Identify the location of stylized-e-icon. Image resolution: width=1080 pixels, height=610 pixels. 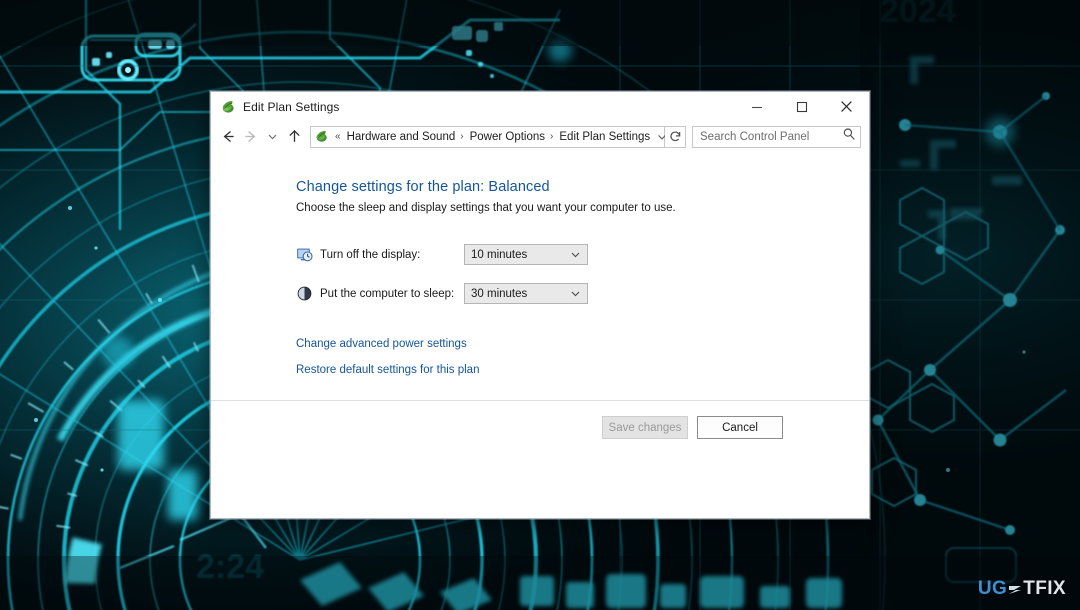
(1015, 589).